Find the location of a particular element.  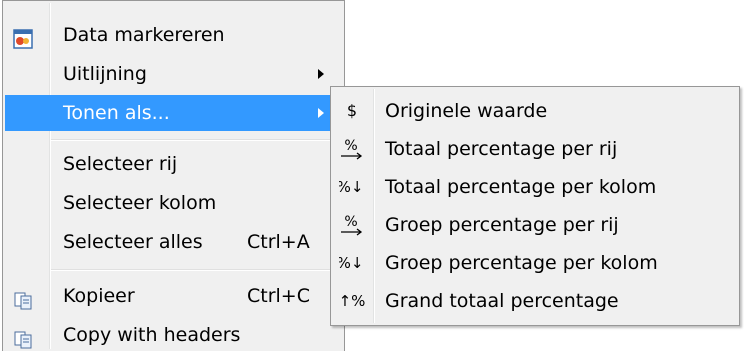

submenu-item-label: Groep percentage per rij is located at coordinates (502, 225).